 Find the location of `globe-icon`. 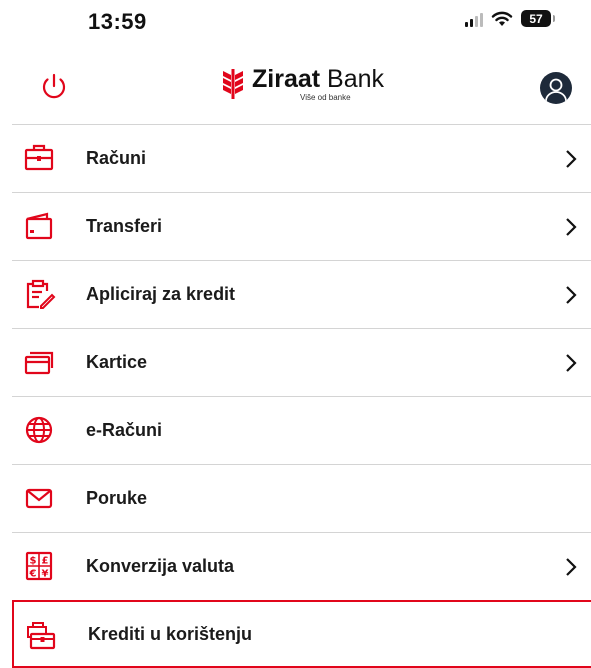

globe-icon is located at coordinates (39, 430).